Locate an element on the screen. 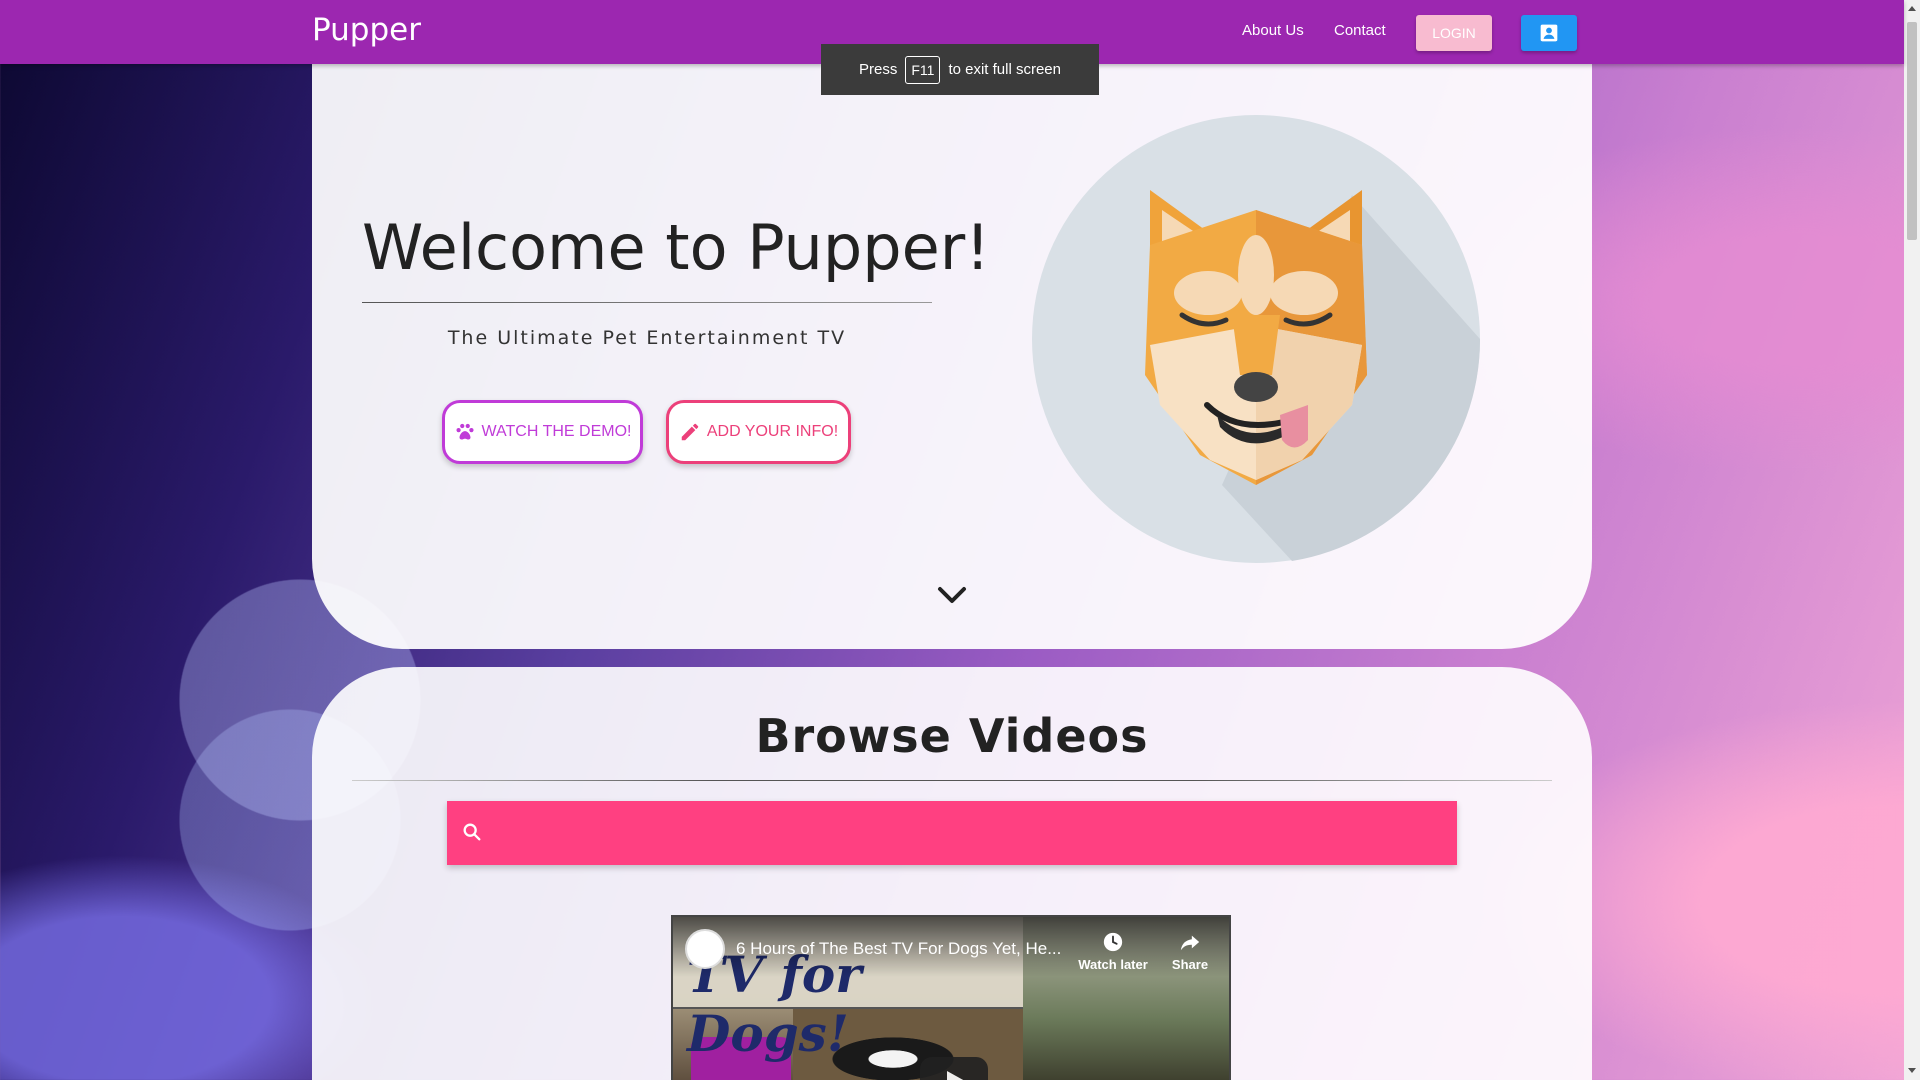 The width and height of the screenshot is (1920, 1080). login-button: LOGIN is located at coordinates (1454, 33).